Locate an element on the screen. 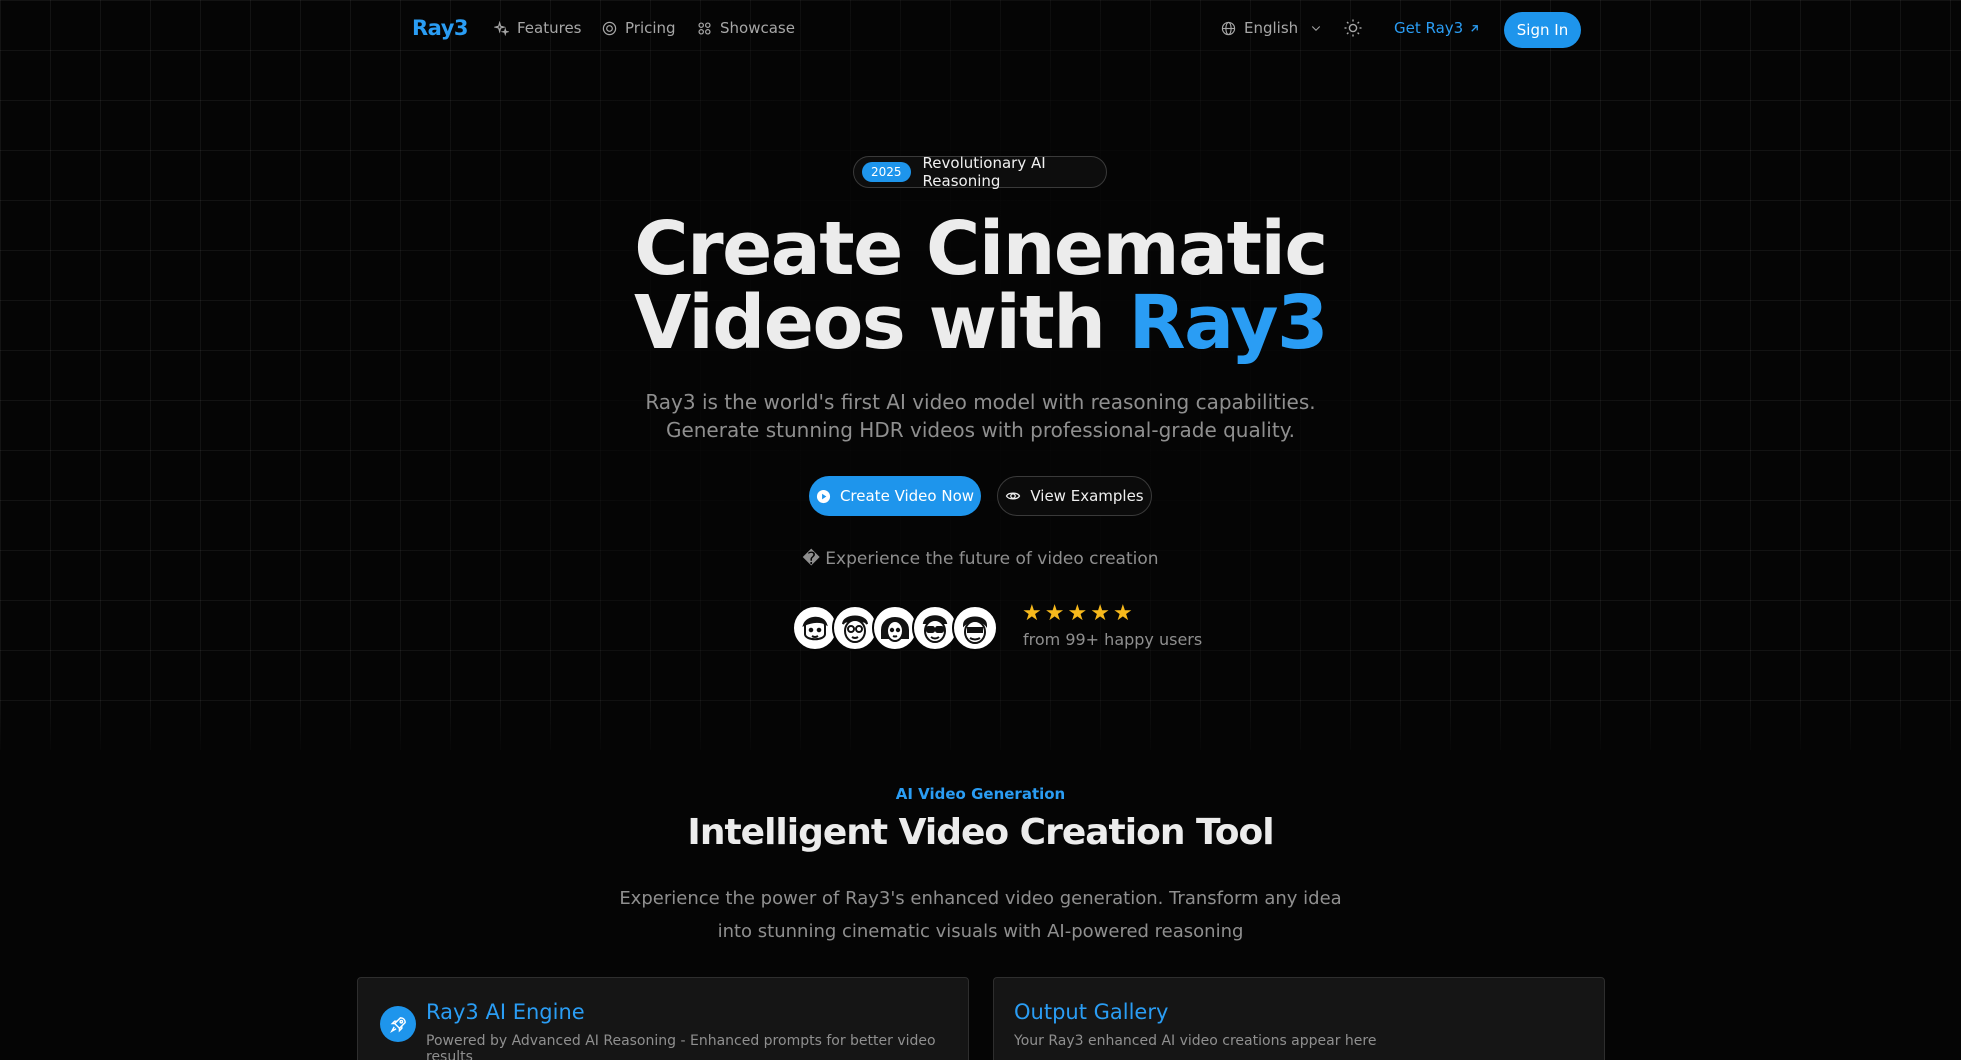  view-examples-button: View Examples is located at coordinates (1074, 496).